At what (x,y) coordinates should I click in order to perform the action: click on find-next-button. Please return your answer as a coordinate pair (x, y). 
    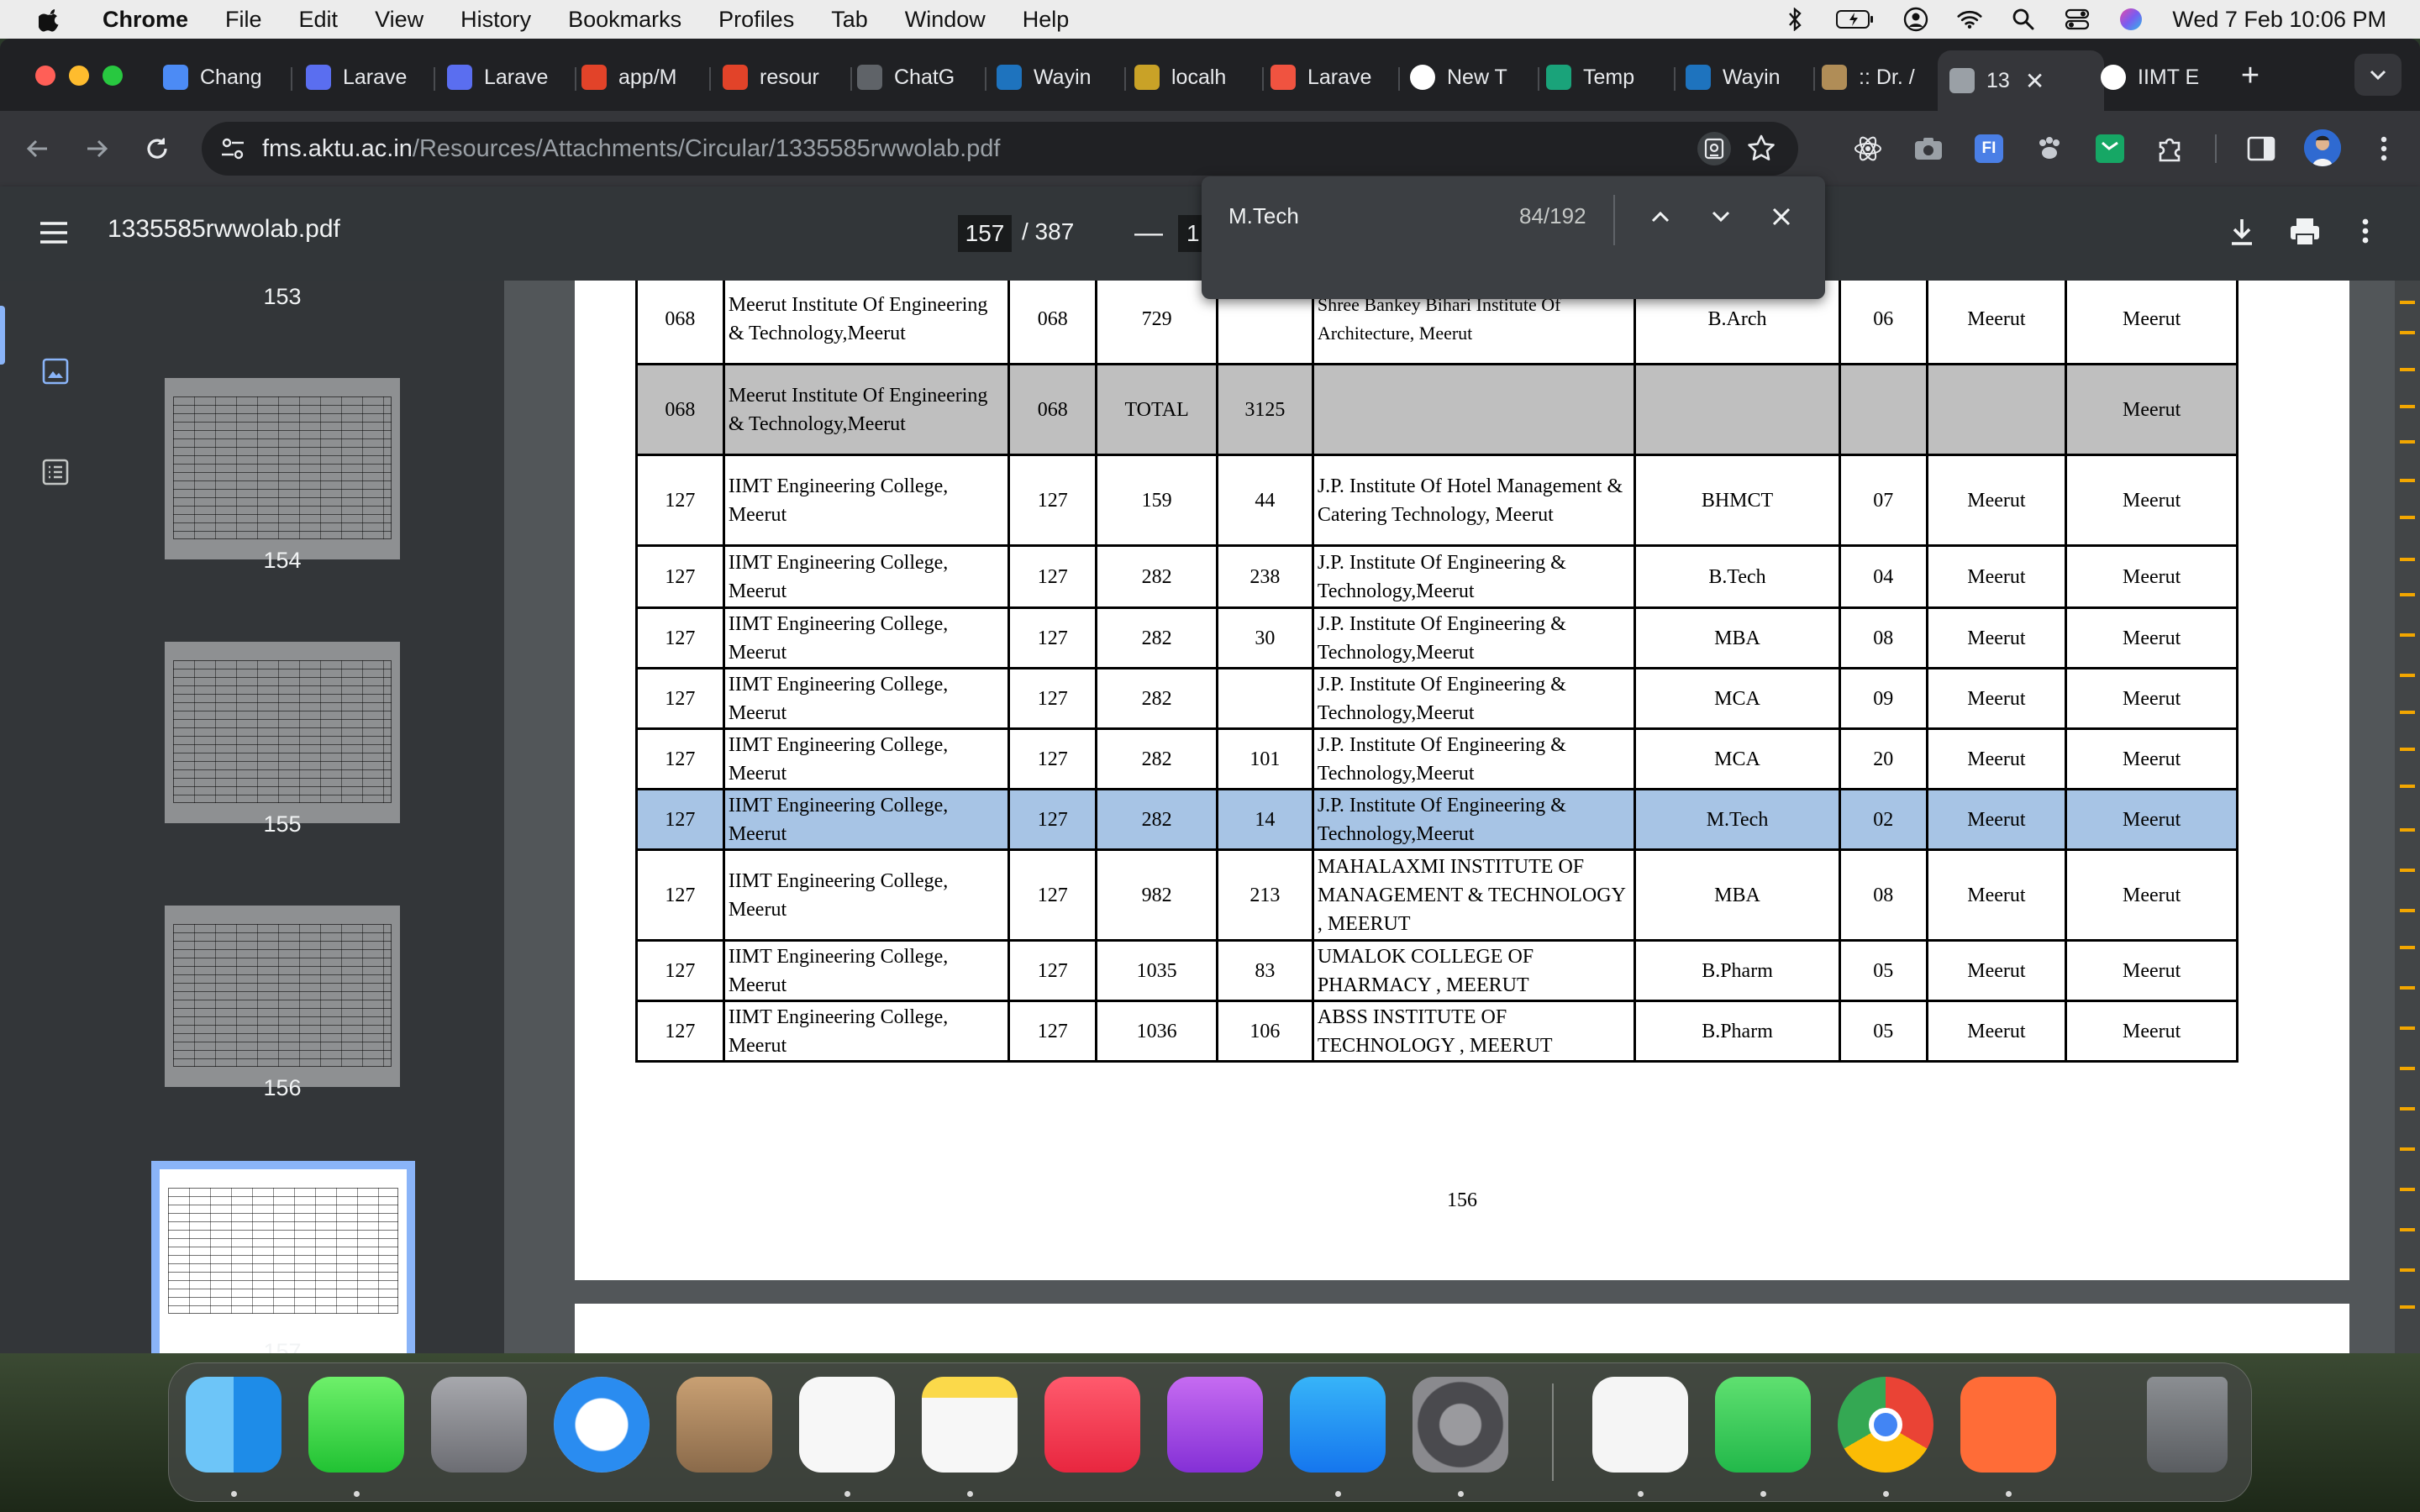
    Looking at the image, I should click on (1721, 217).